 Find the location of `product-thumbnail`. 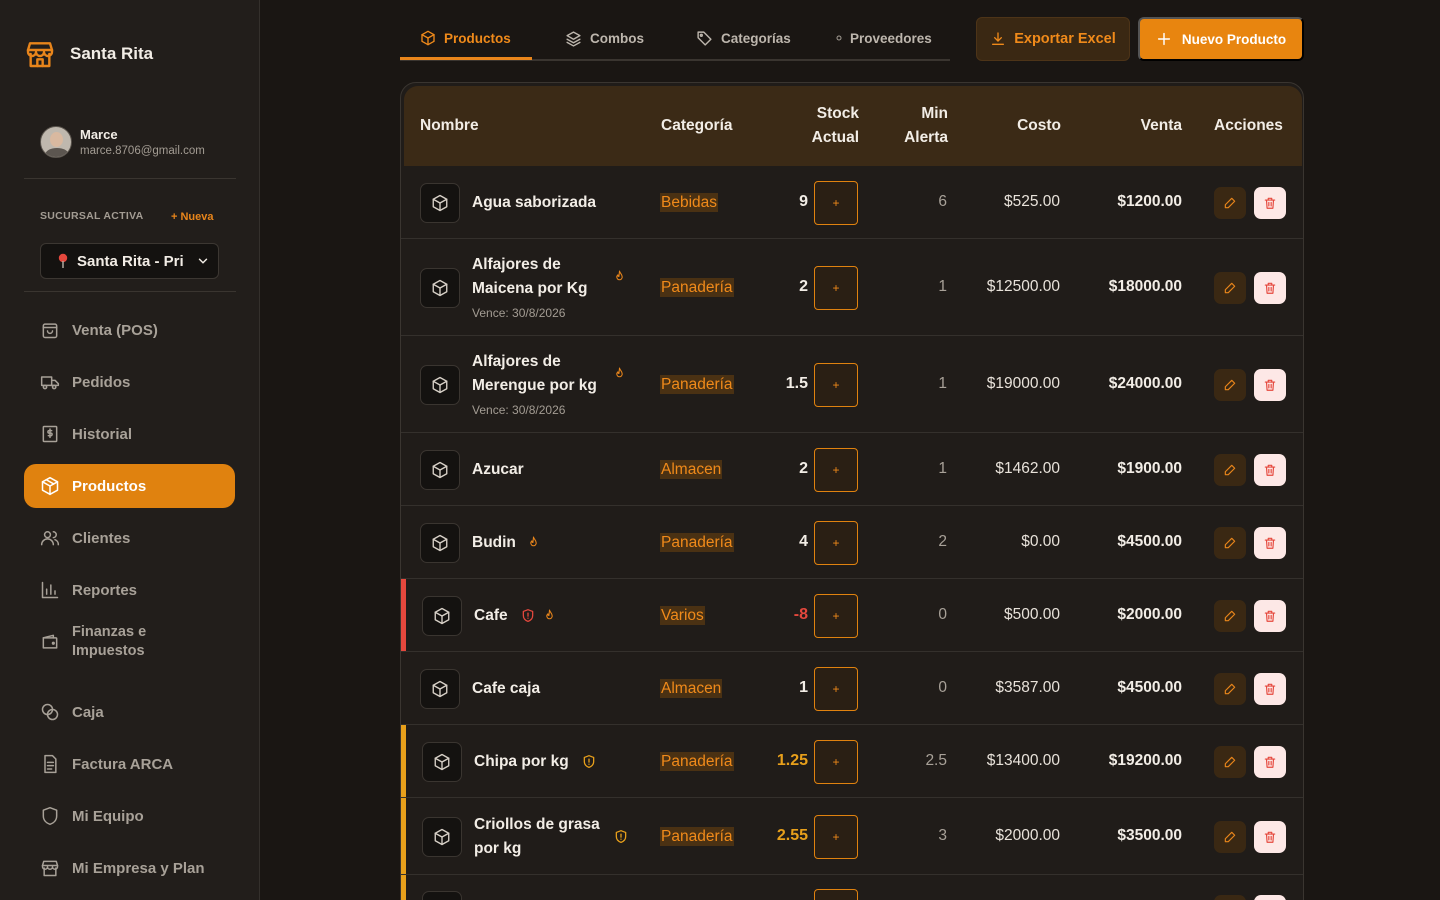

product-thumbnail is located at coordinates (440, 287).